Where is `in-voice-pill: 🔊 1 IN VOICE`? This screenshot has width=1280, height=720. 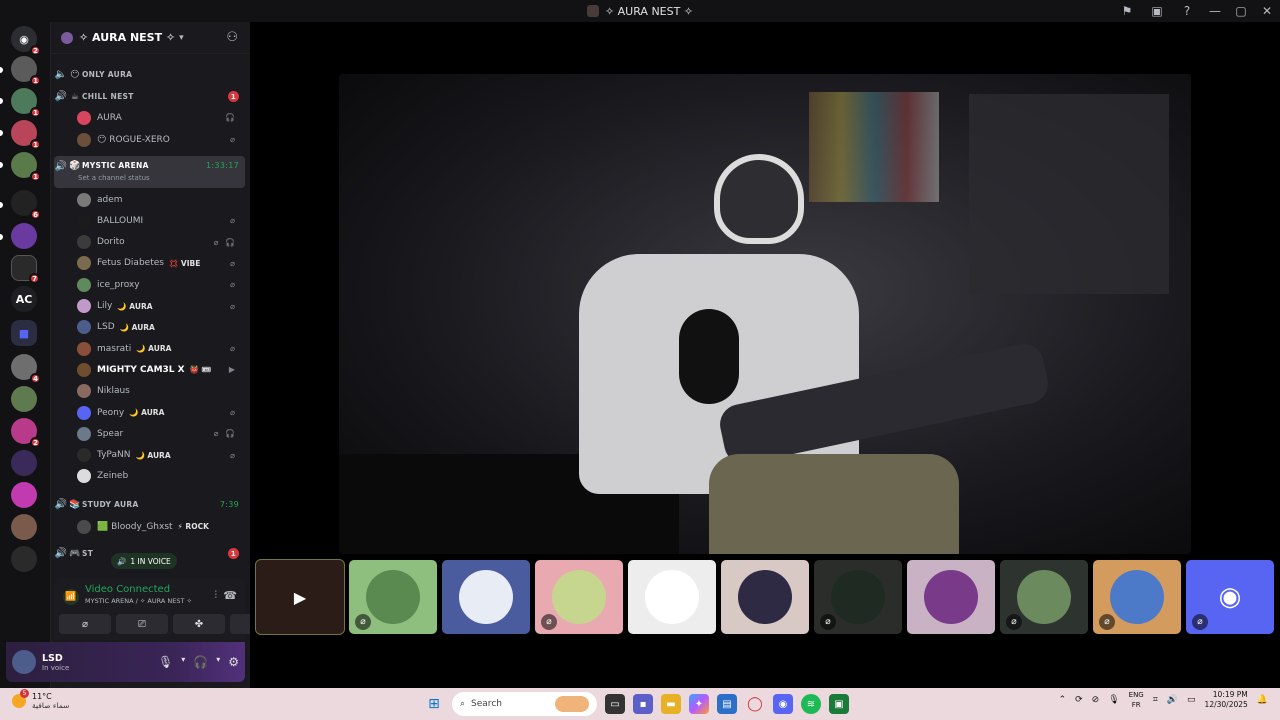
in-voice-pill: 🔊 1 IN VOICE is located at coordinates (144, 561).